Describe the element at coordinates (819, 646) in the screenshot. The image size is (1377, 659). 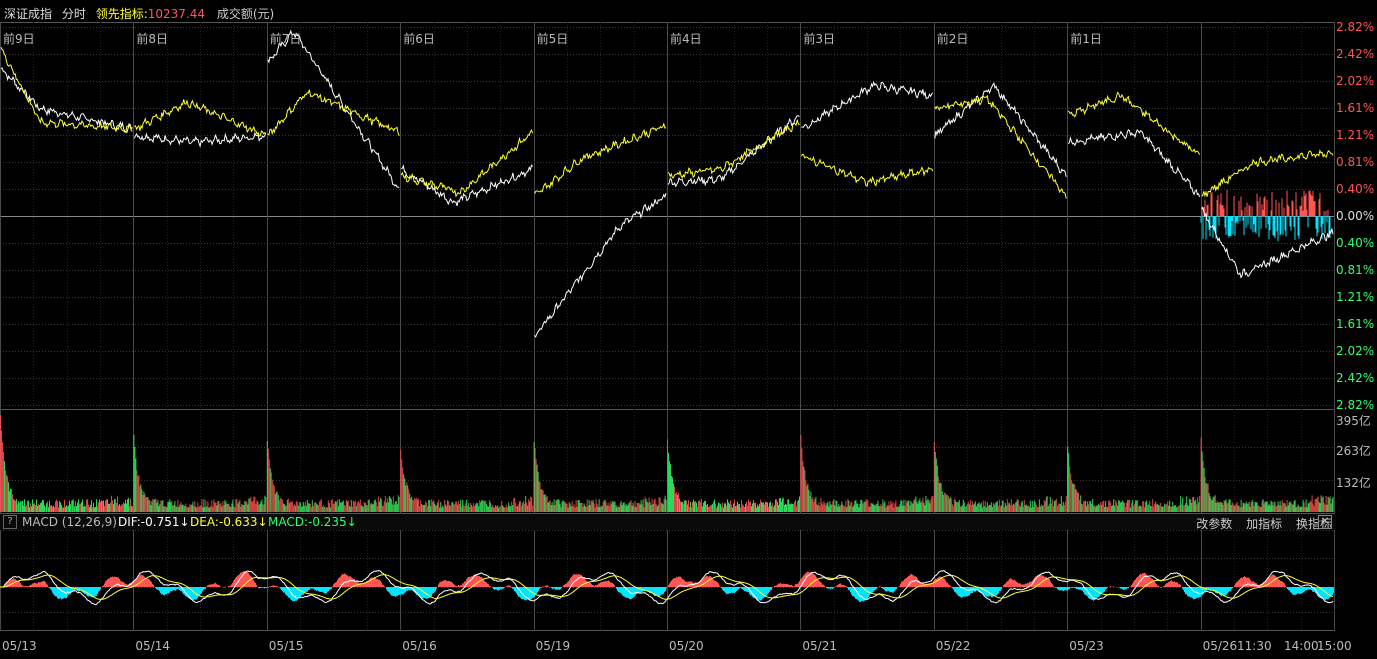
I see `x-tick-label: 05/21` at that location.